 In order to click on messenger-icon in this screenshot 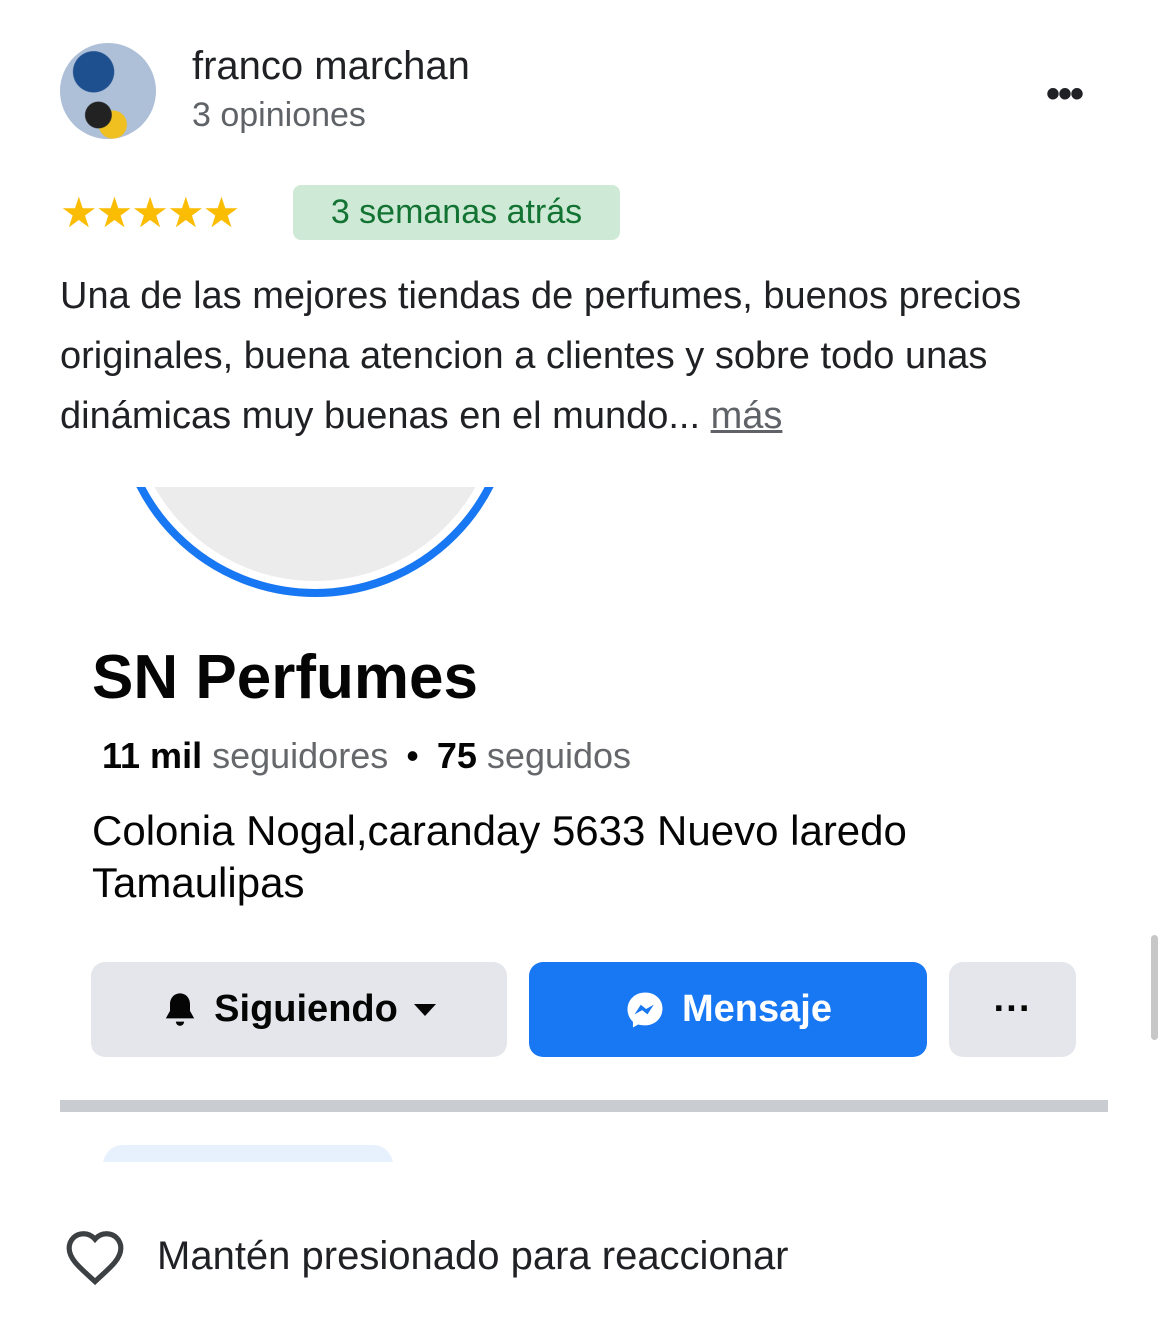, I will do `click(645, 1009)`.